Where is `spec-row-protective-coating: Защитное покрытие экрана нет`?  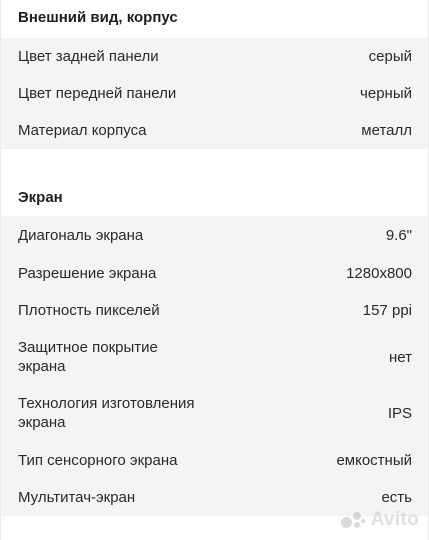
spec-row-protective-coating: Защитное покрытие экрана нет is located at coordinates (214, 357).